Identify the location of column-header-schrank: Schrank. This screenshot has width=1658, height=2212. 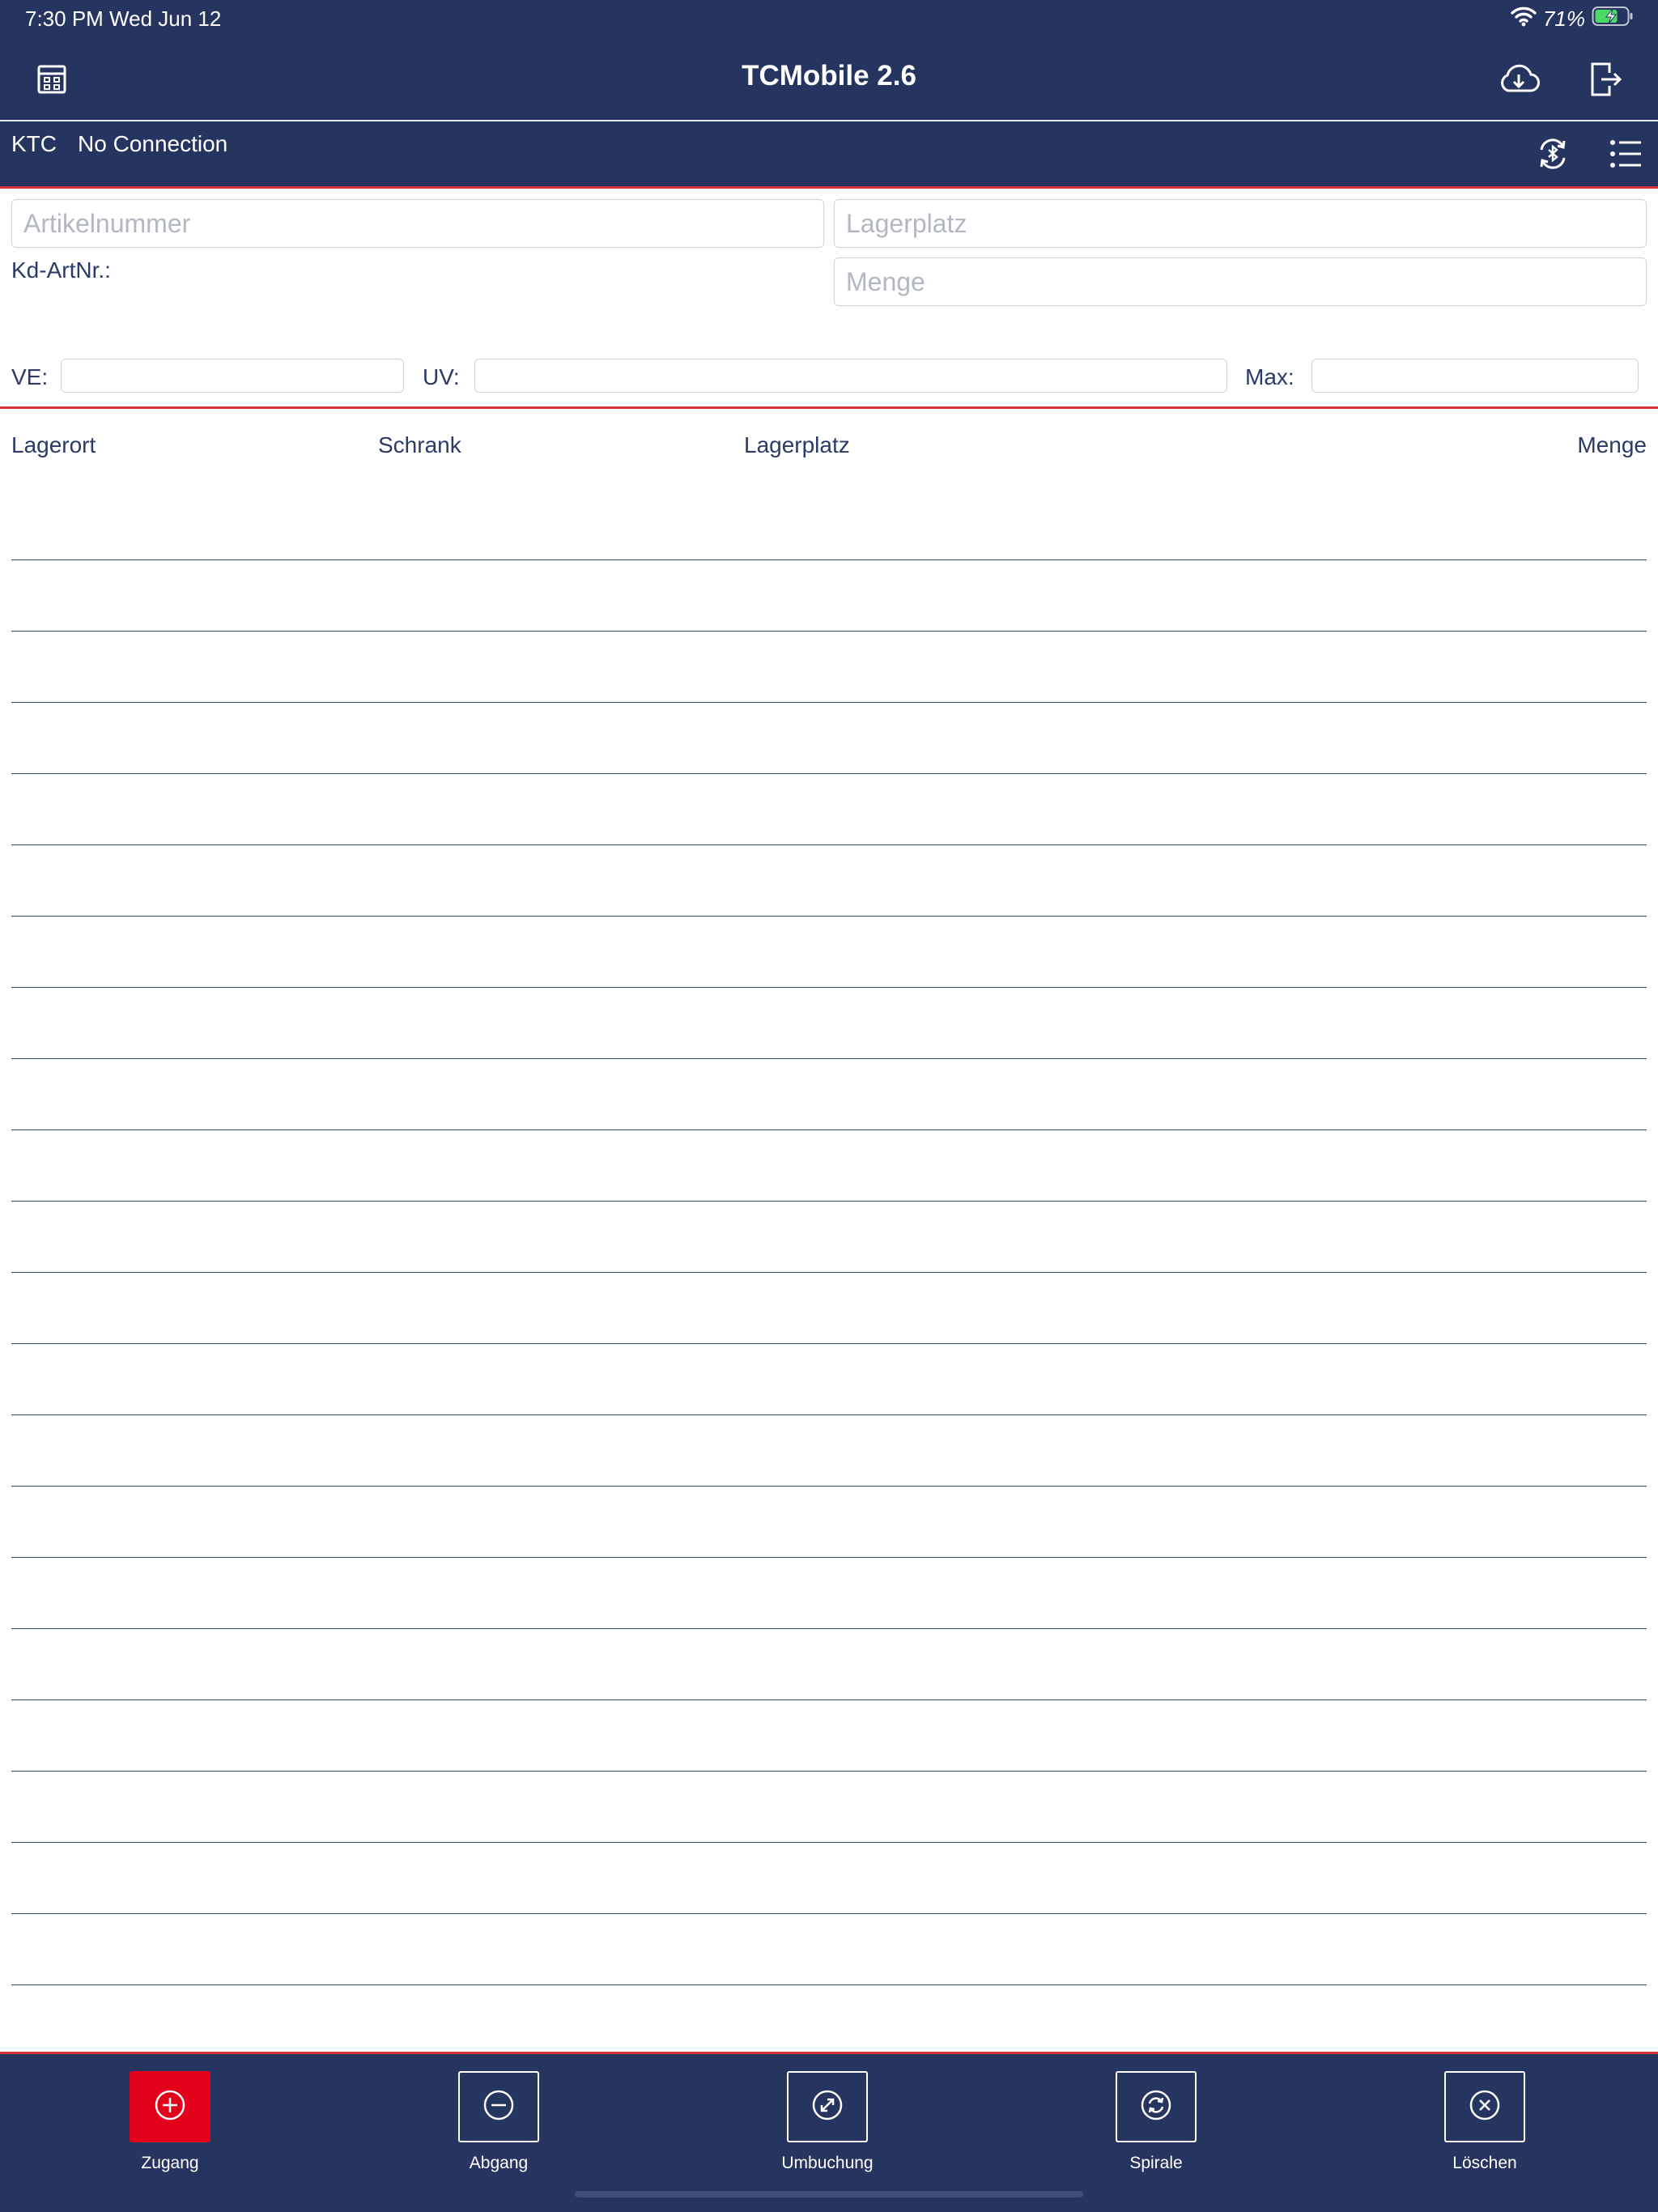
(419, 445).